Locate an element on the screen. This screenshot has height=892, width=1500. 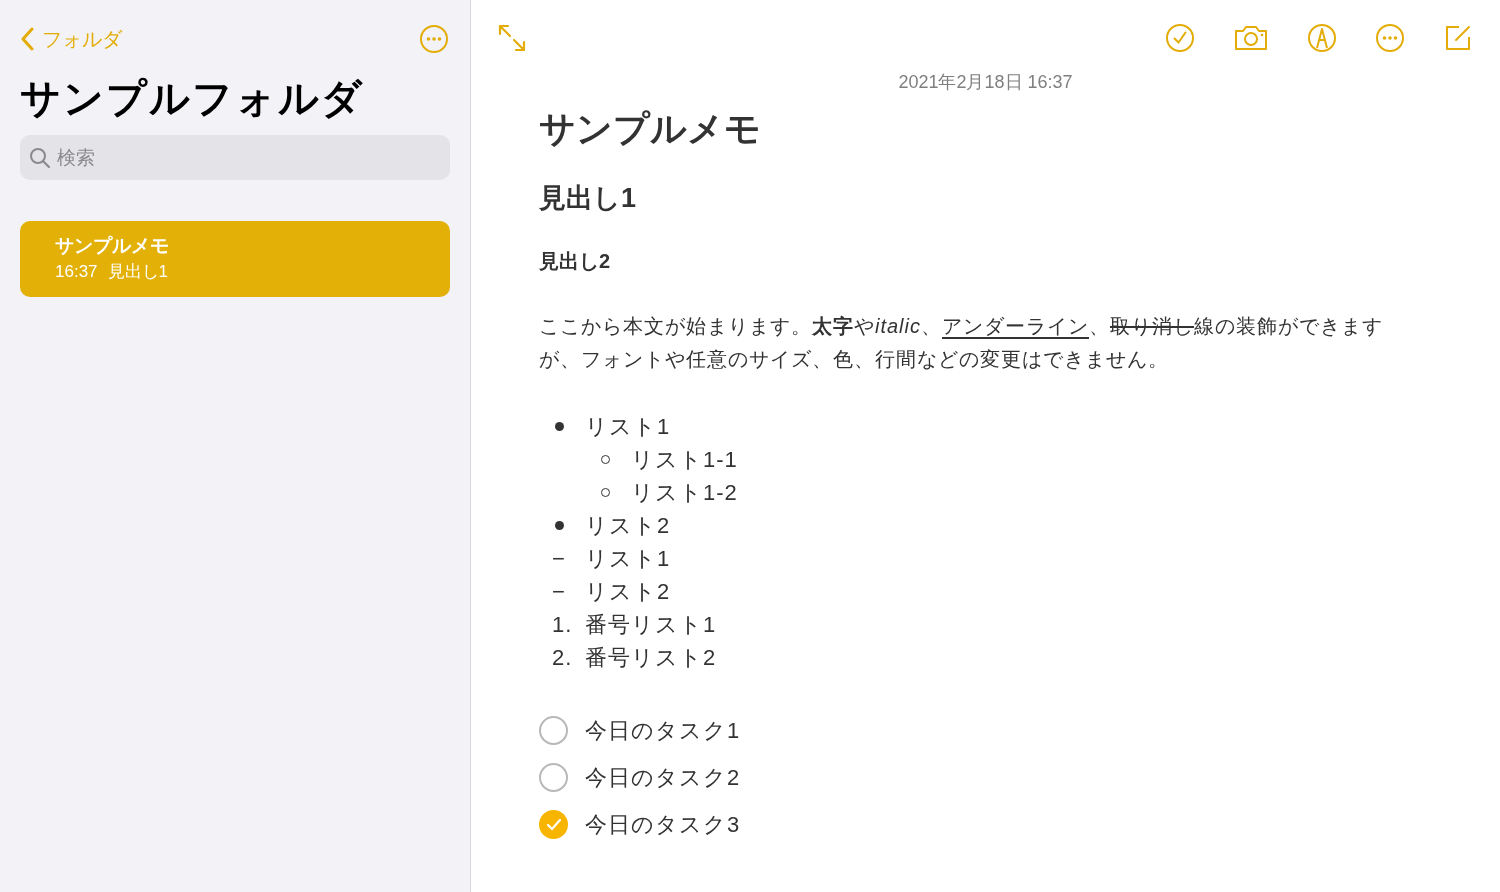
heading-2: 見出し2 is located at coordinates (575, 261).